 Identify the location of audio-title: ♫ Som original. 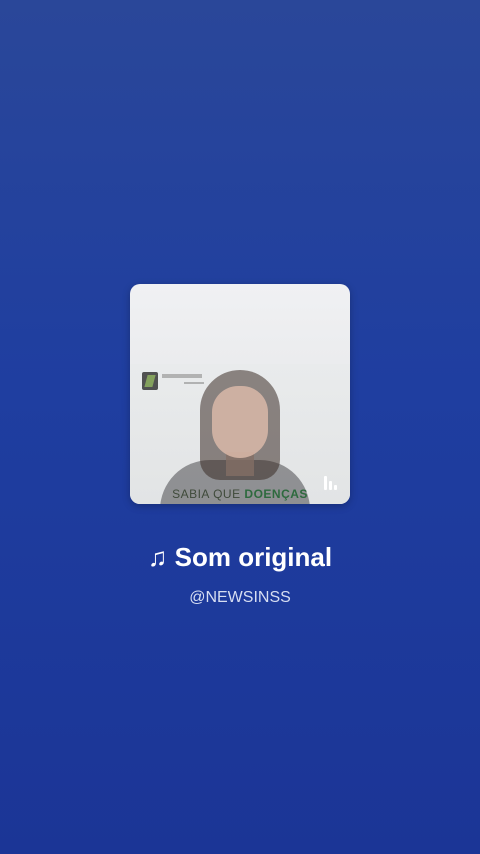
(240, 557).